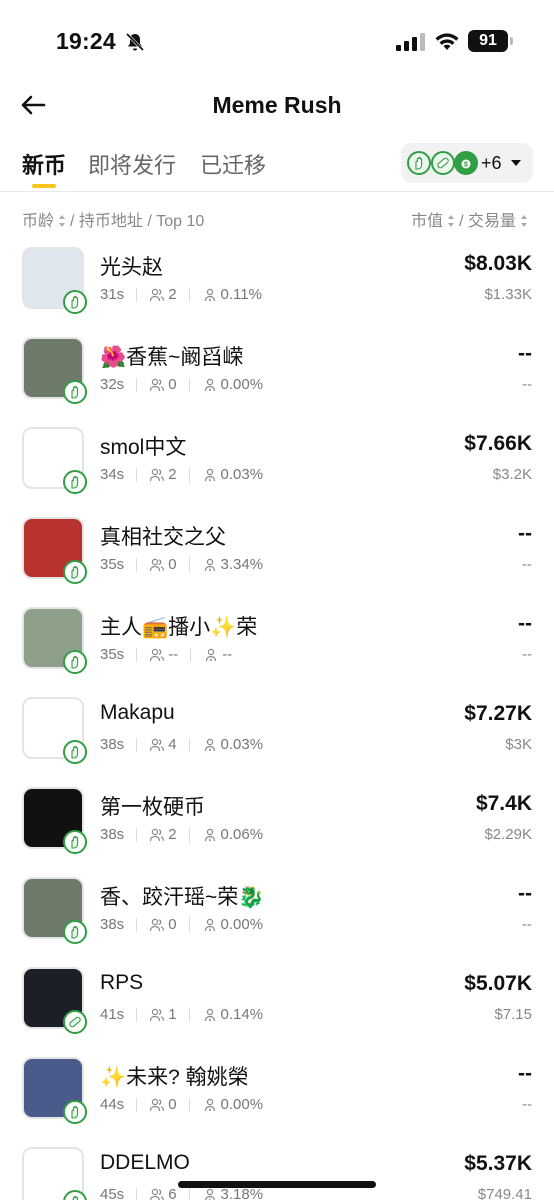 The image size is (554, 1200). What do you see at coordinates (181, 1104) in the screenshot?
I see `token-meta: 44s 0 0.00%` at bounding box center [181, 1104].